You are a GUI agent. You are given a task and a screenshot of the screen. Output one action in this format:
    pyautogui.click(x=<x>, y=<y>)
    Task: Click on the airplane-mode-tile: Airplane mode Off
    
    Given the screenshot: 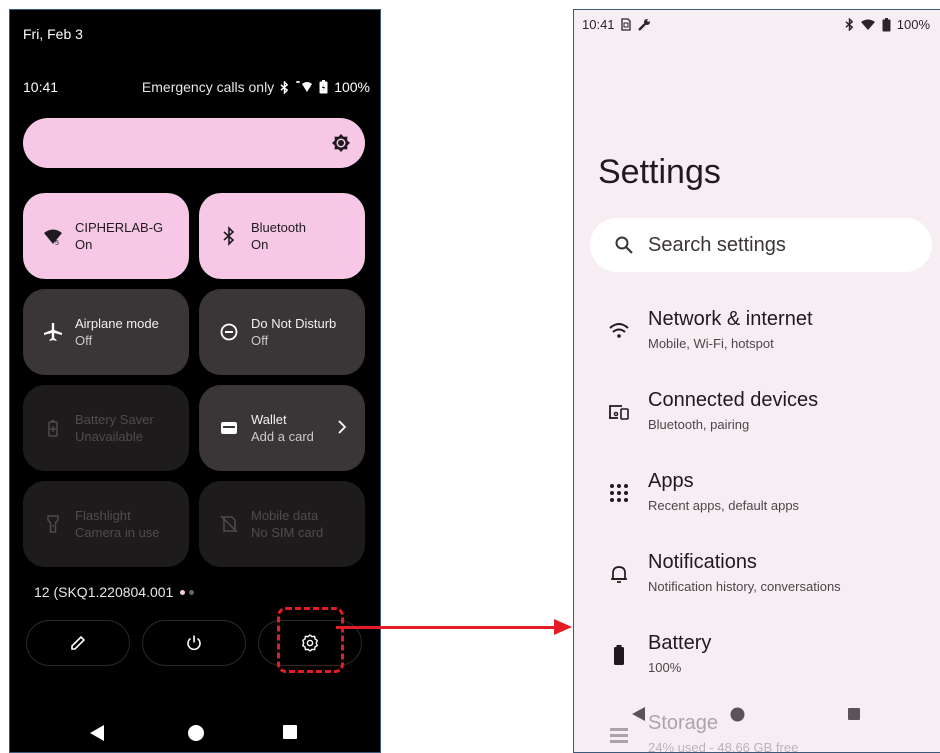 What is the action you would take?
    pyautogui.click(x=106, y=332)
    